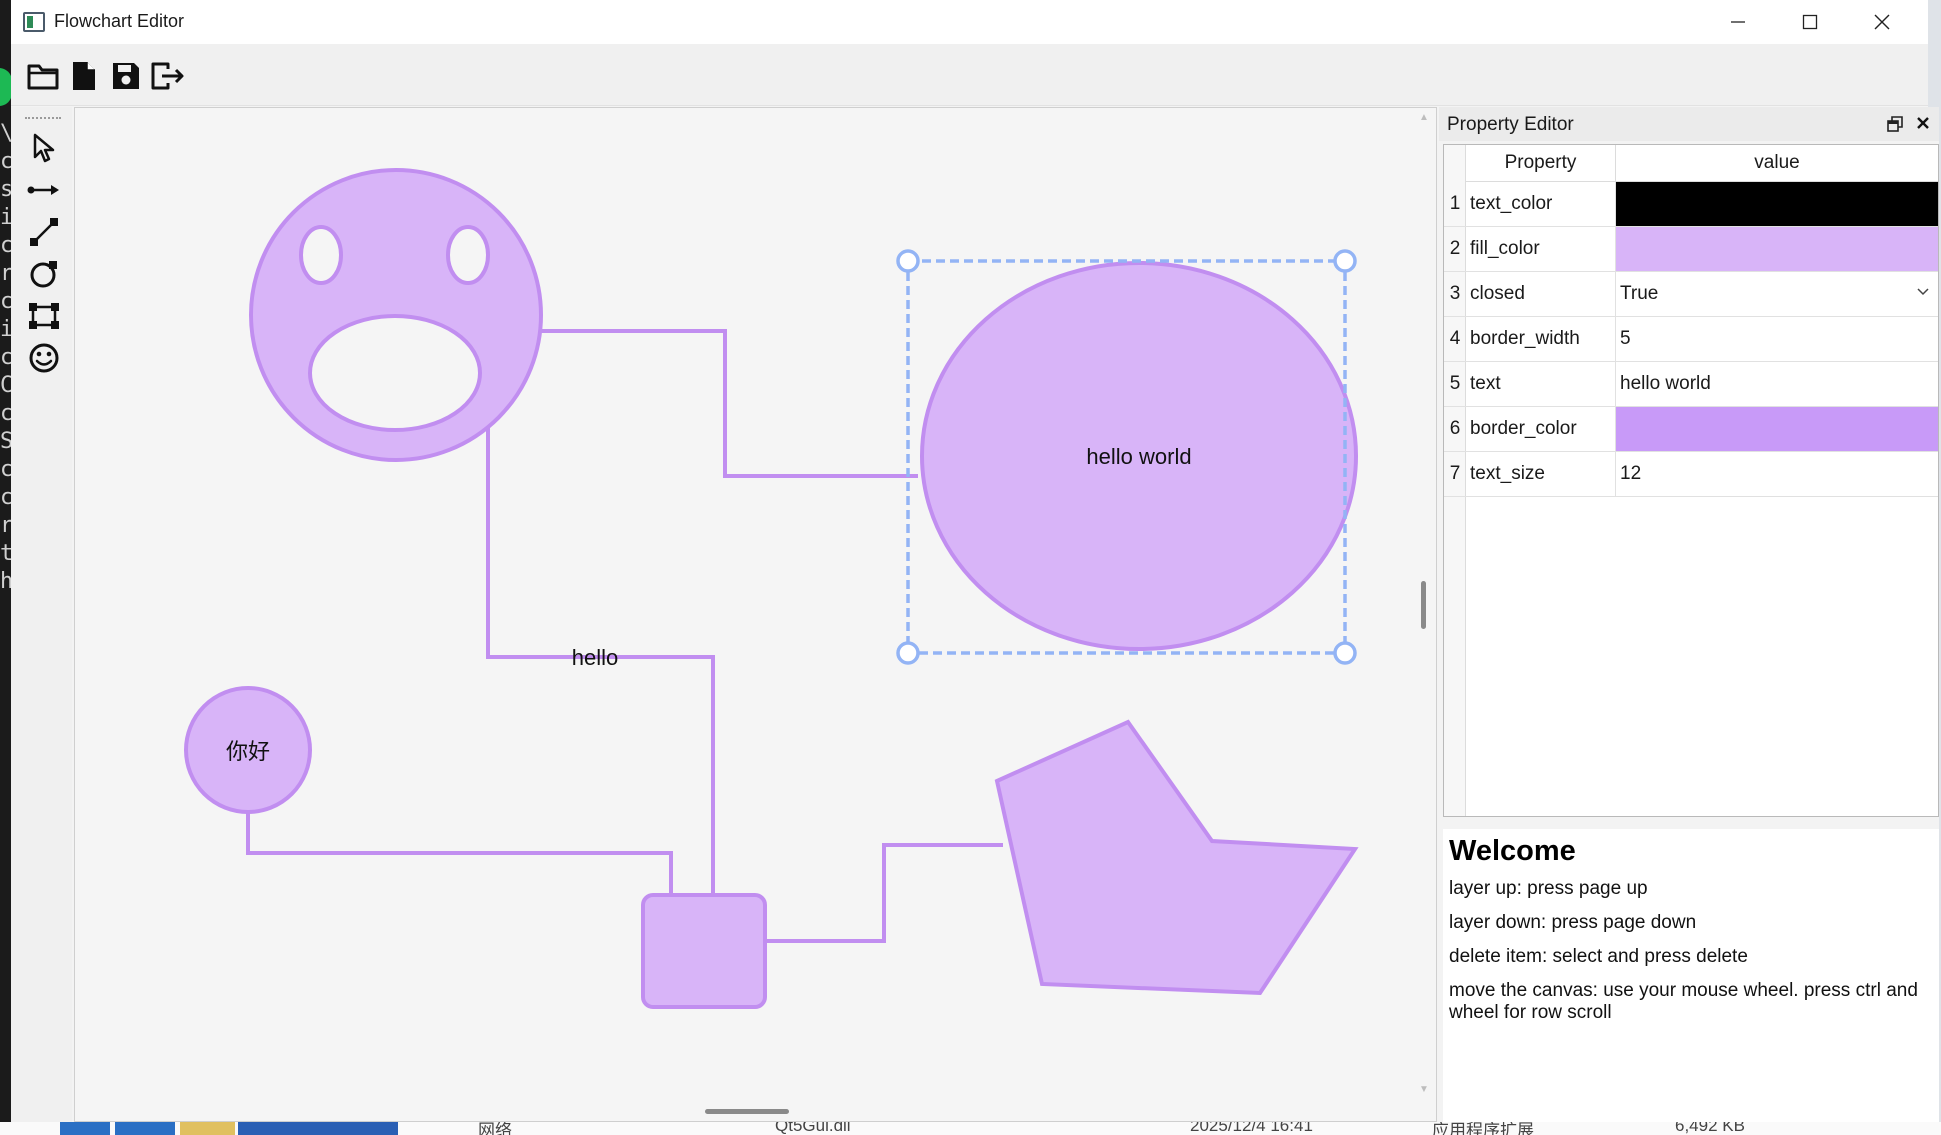 Image resolution: width=1941 pixels, height=1135 pixels. Describe the element at coordinates (34, 22) in the screenshot. I see `app-icon` at that location.